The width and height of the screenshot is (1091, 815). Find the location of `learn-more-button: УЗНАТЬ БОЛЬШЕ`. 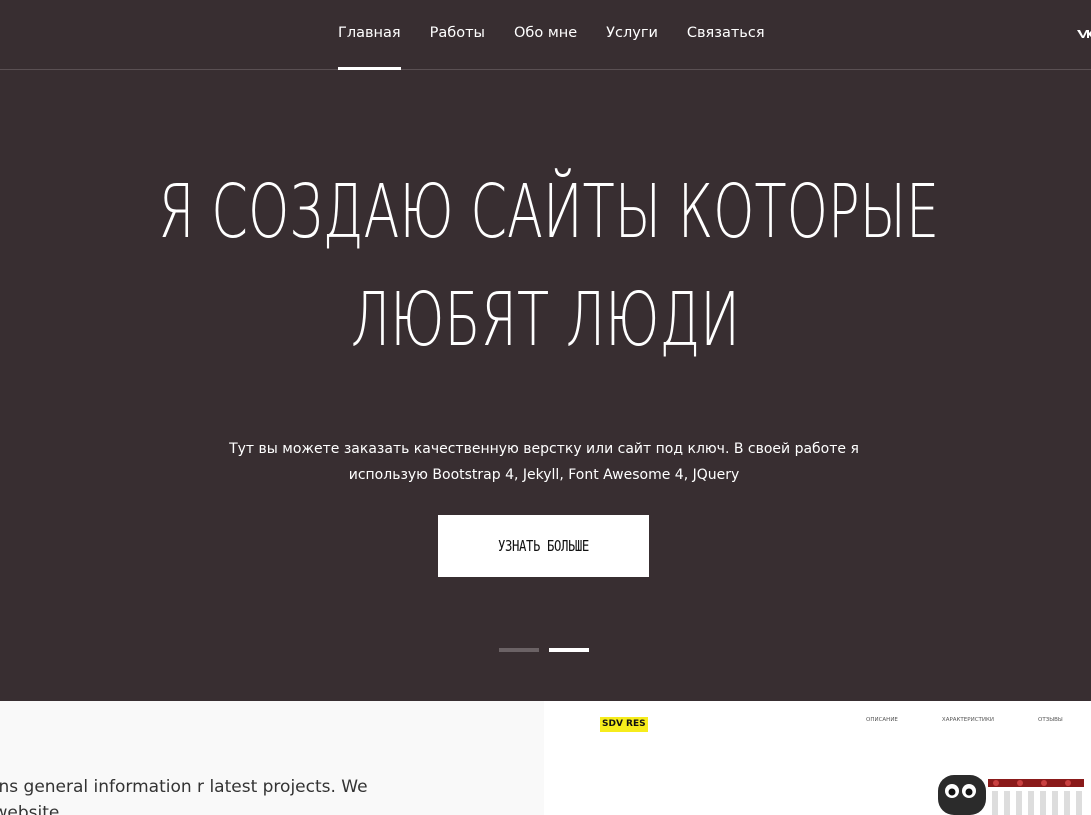

learn-more-button: УЗНАТЬ БОЛЬШЕ is located at coordinates (543, 546).